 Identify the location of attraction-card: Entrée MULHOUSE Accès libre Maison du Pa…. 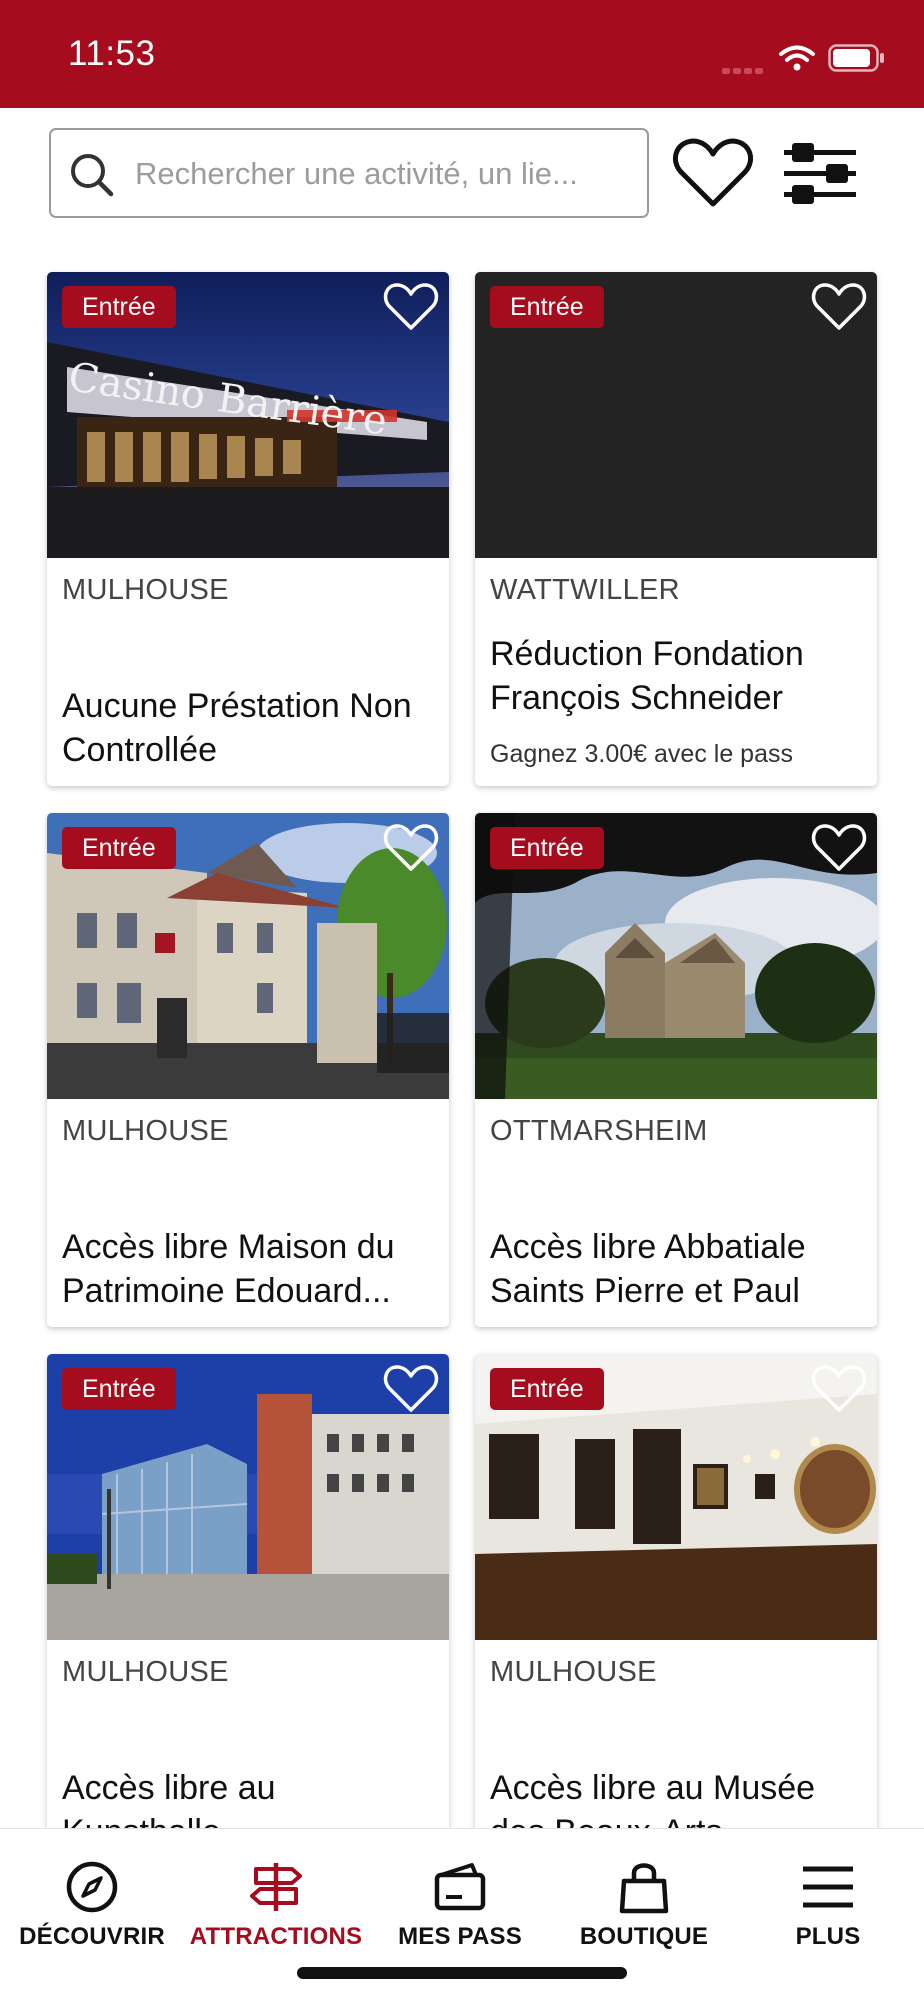
(248, 1070).